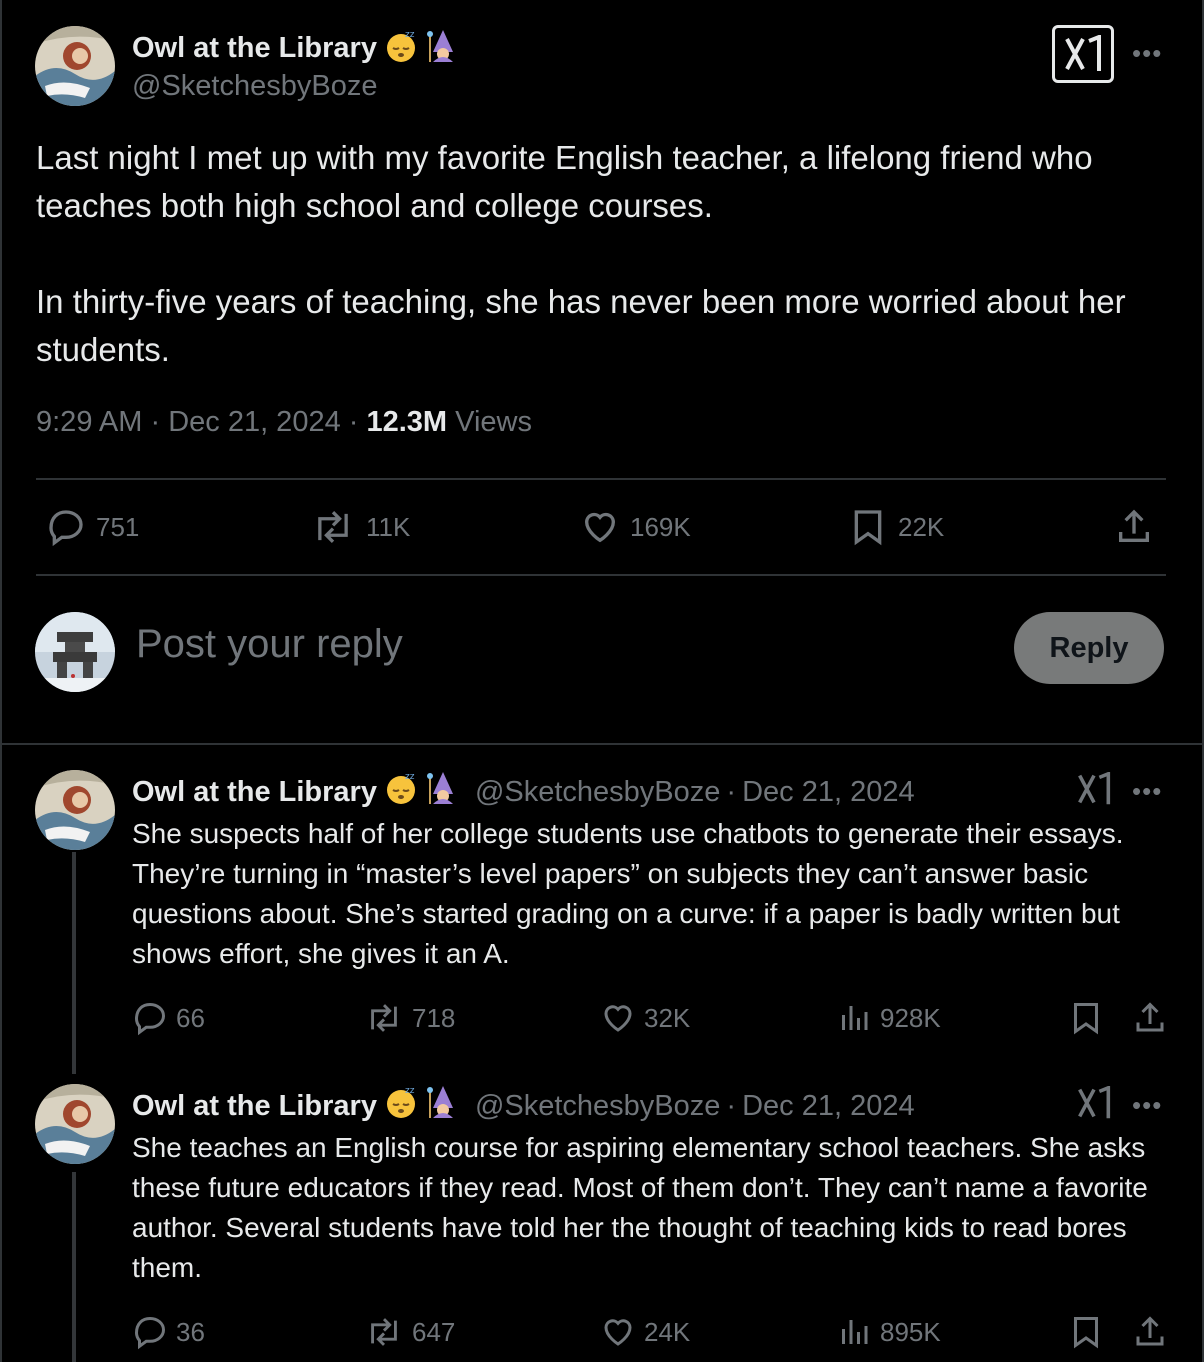  Describe the element at coordinates (168, 1332) in the screenshot. I see `reply-button: 36` at that location.